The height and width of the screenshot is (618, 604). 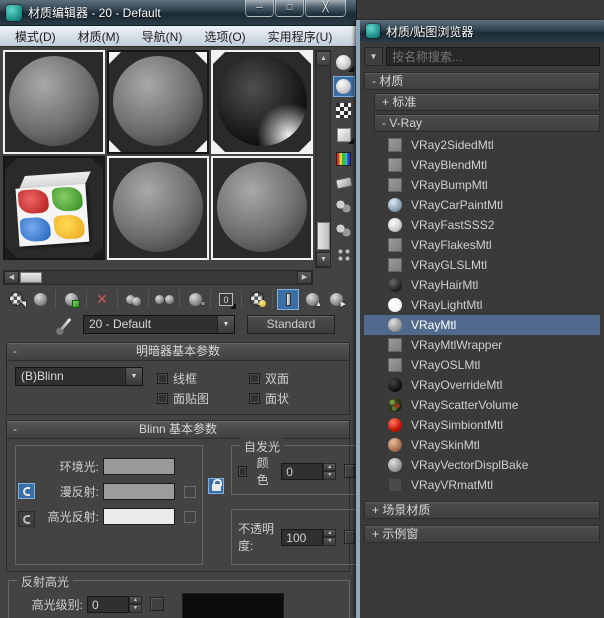 I want to click on section-vray: - V-Ray, so click(x=487, y=123).